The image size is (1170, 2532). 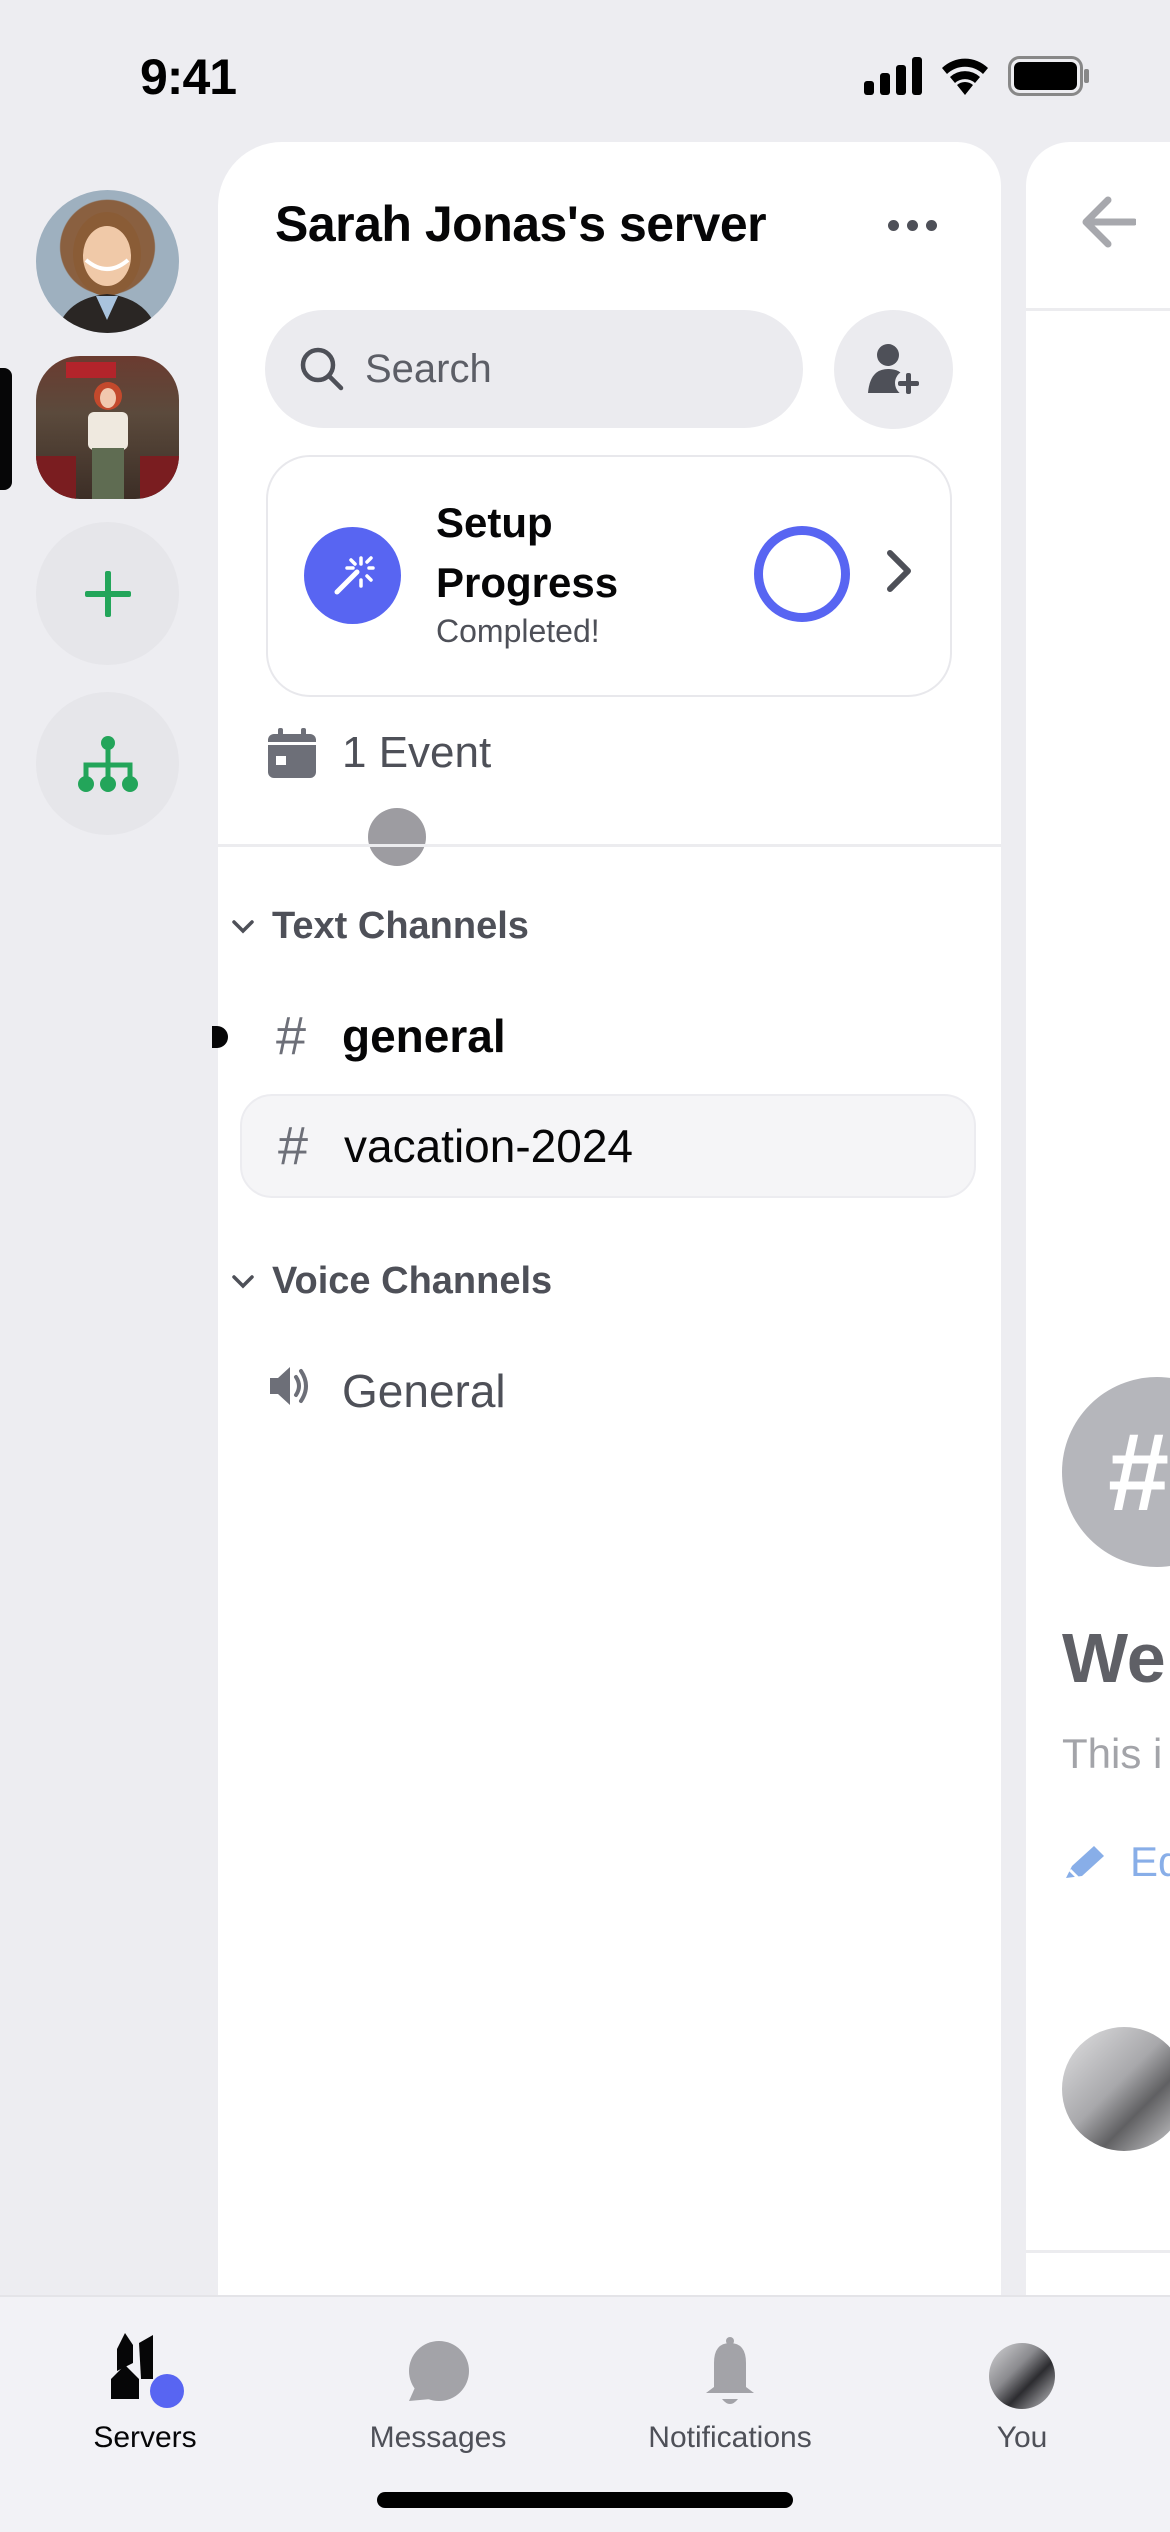 I want to click on tab-you: You, so click(x=1022, y=2391).